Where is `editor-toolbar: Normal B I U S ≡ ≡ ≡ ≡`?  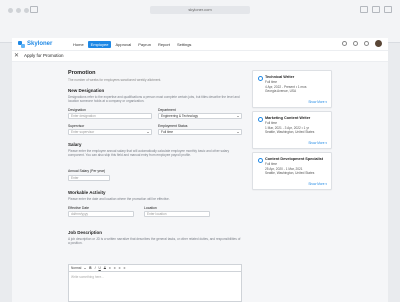
editor-toolbar: Normal B I U S ≡ ≡ ≡ ≡ is located at coordinates (155, 268).